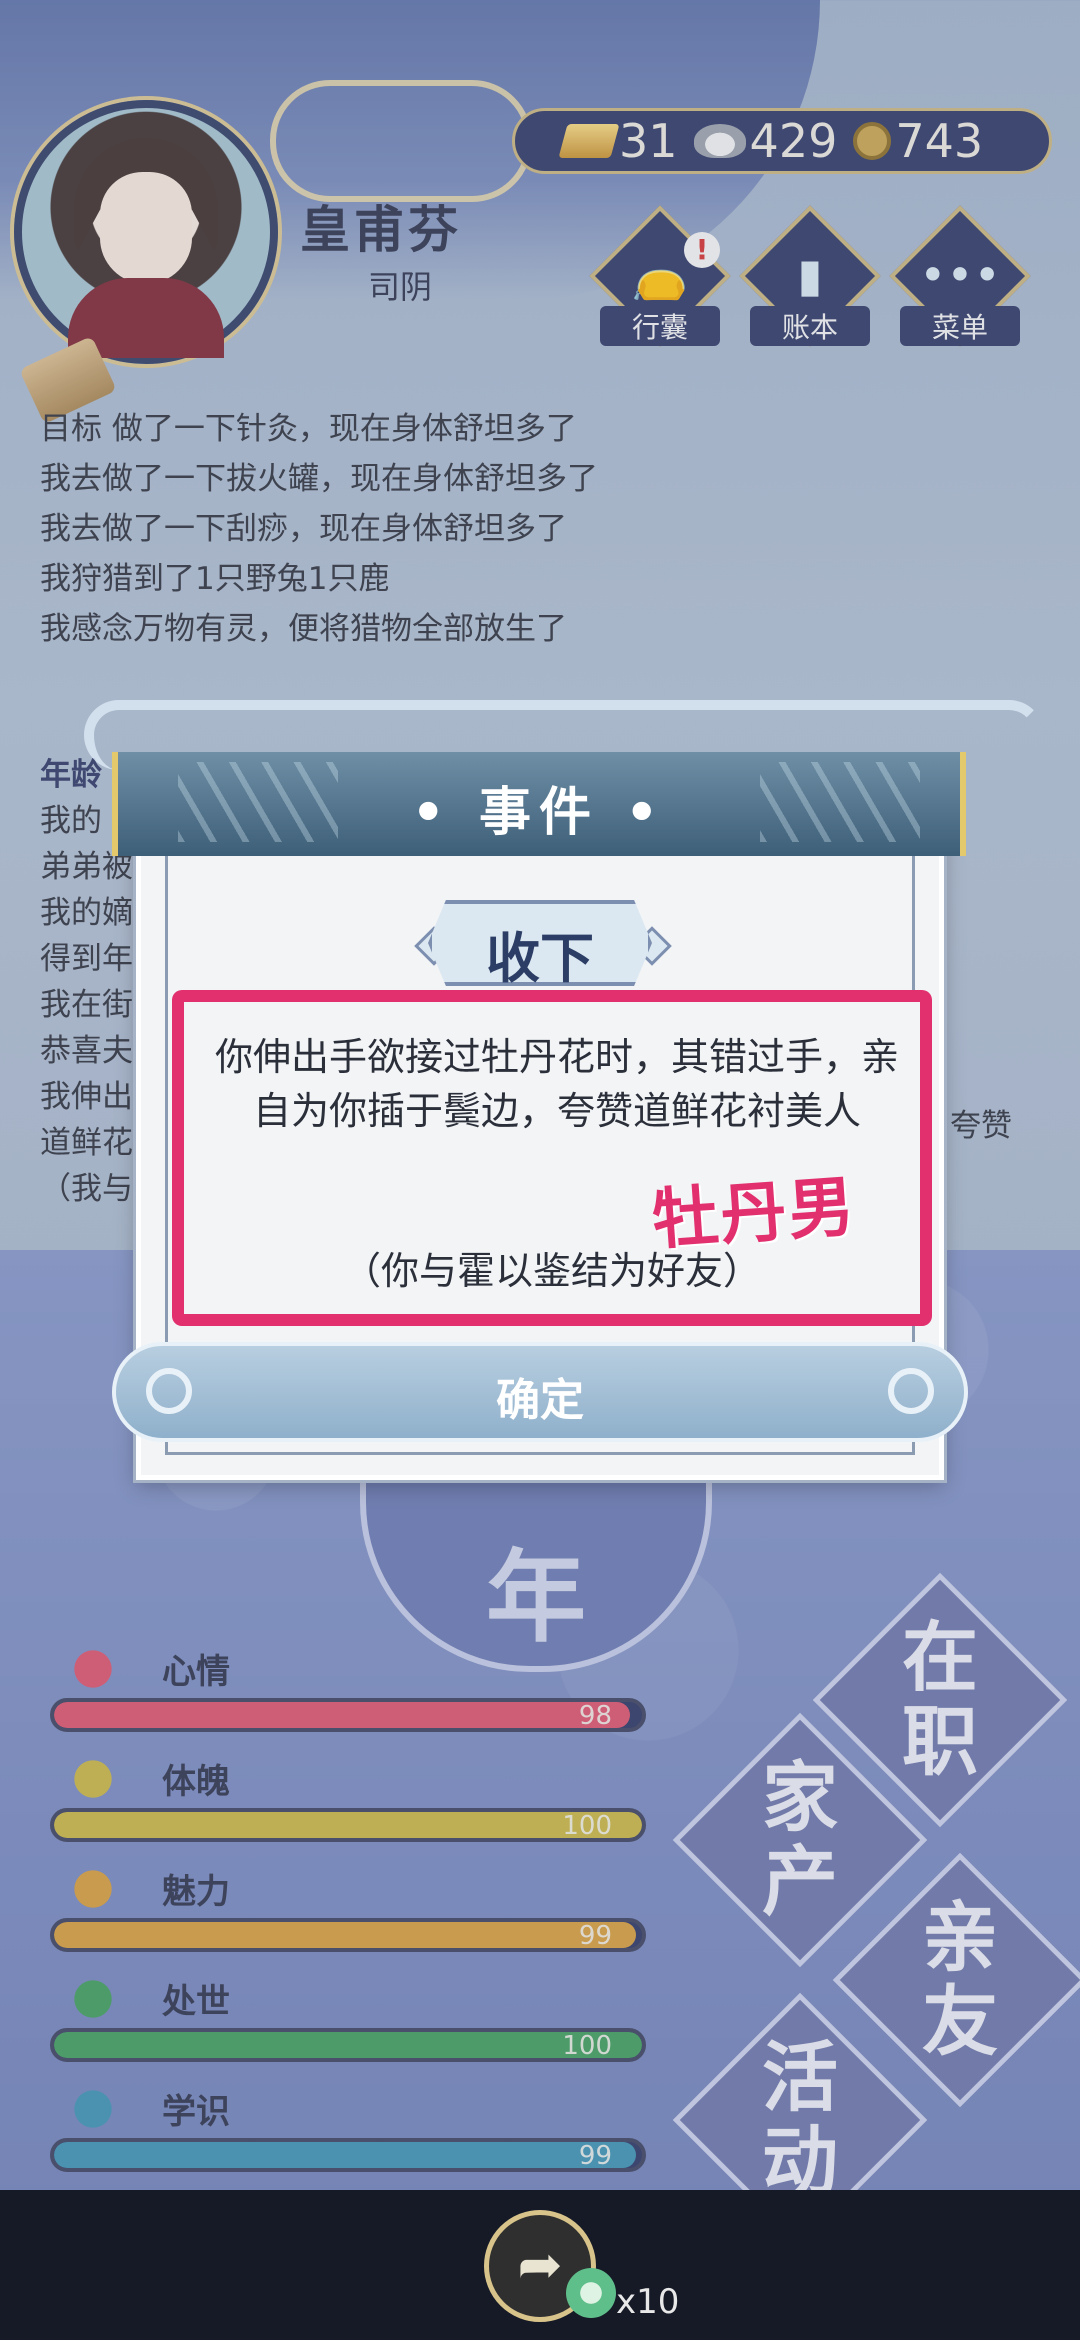  Describe the element at coordinates (556, 1084) in the screenshot. I see `event-message: 你伸出手欲接过牡丹花时，其错过手，亲自为你插于鬓边，夸赞道鲜花衬美人` at that location.